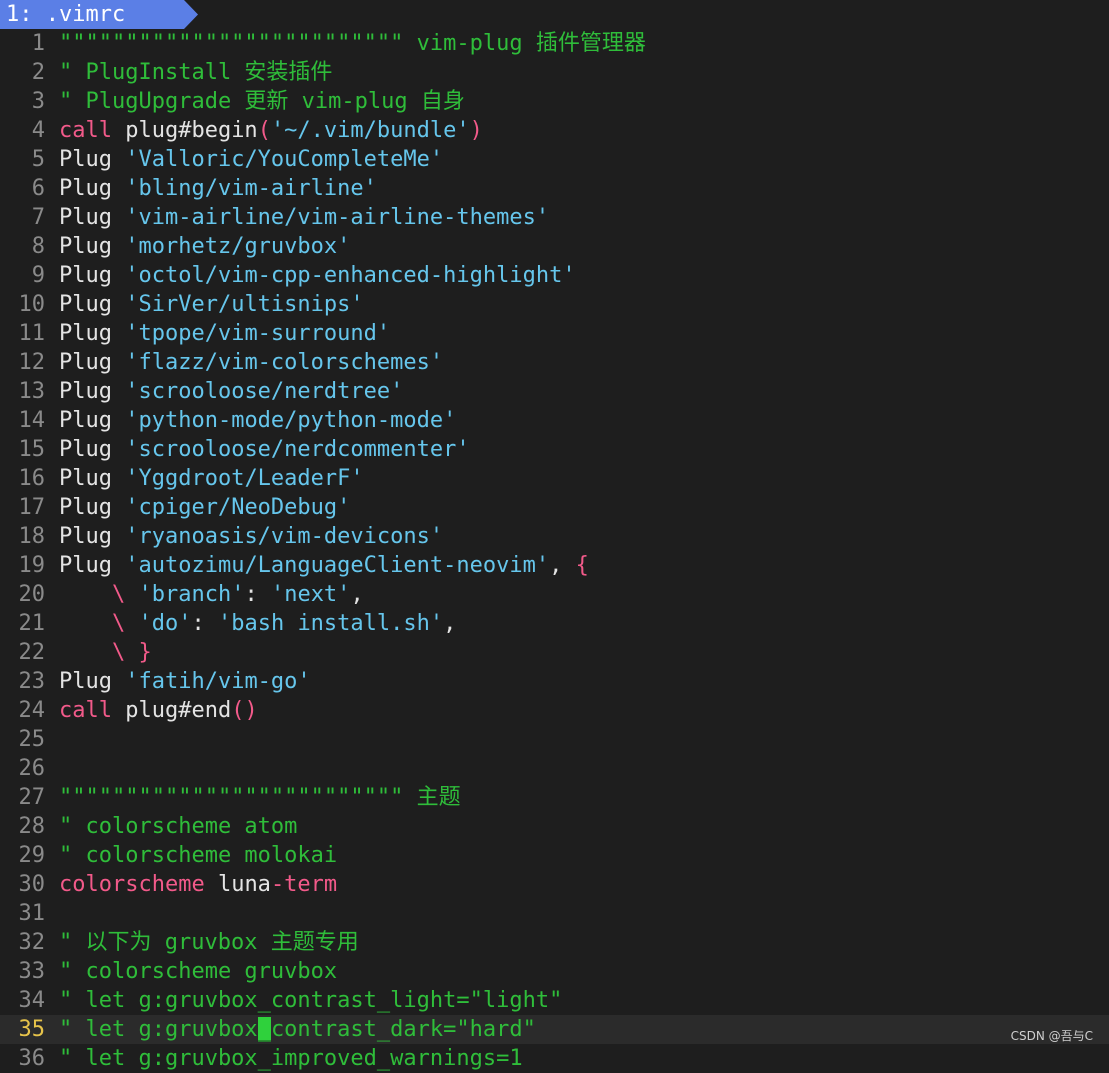 The height and width of the screenshot is (1073, 1109). Describe the element at coordinates (1052, 1035) in the screenshot. I see `watermark: CSDN @吾与C` at that location.